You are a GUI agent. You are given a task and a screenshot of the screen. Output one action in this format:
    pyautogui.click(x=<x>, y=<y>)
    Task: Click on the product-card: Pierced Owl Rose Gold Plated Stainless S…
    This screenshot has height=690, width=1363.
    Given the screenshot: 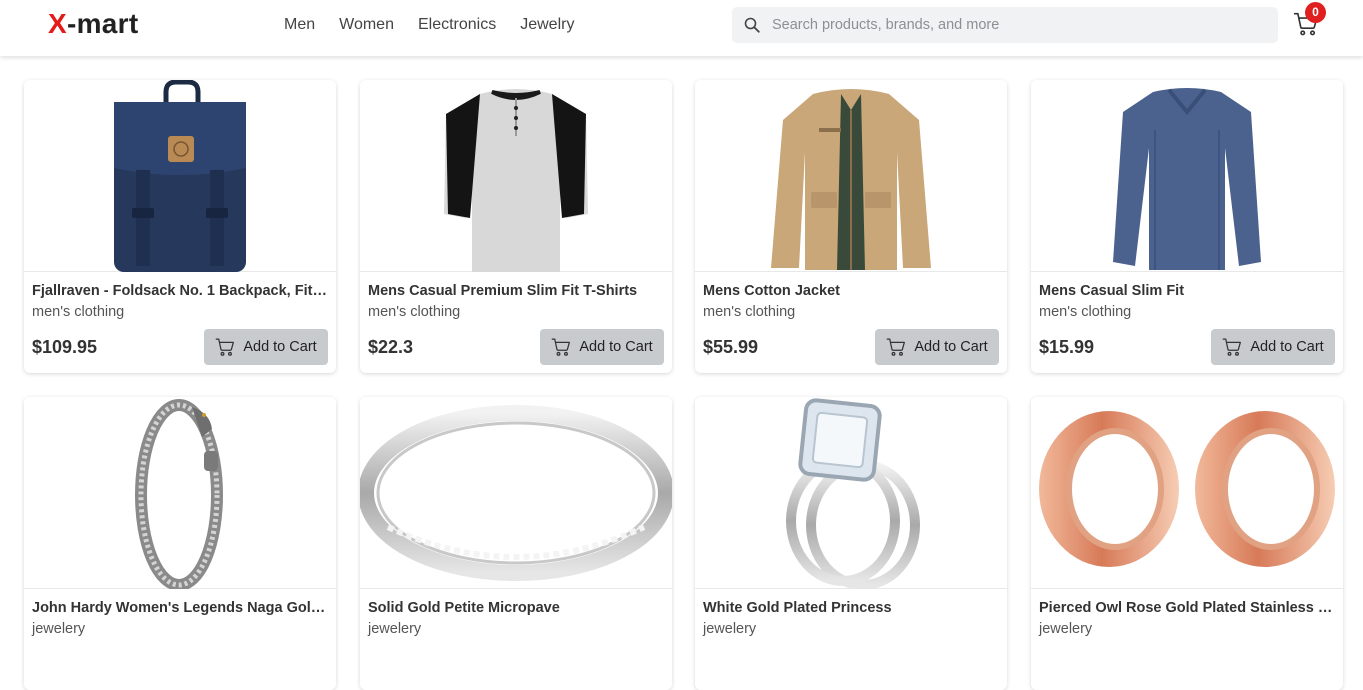 What is the action you would take?
    pyautogui.click(x=1187, y=543)
    